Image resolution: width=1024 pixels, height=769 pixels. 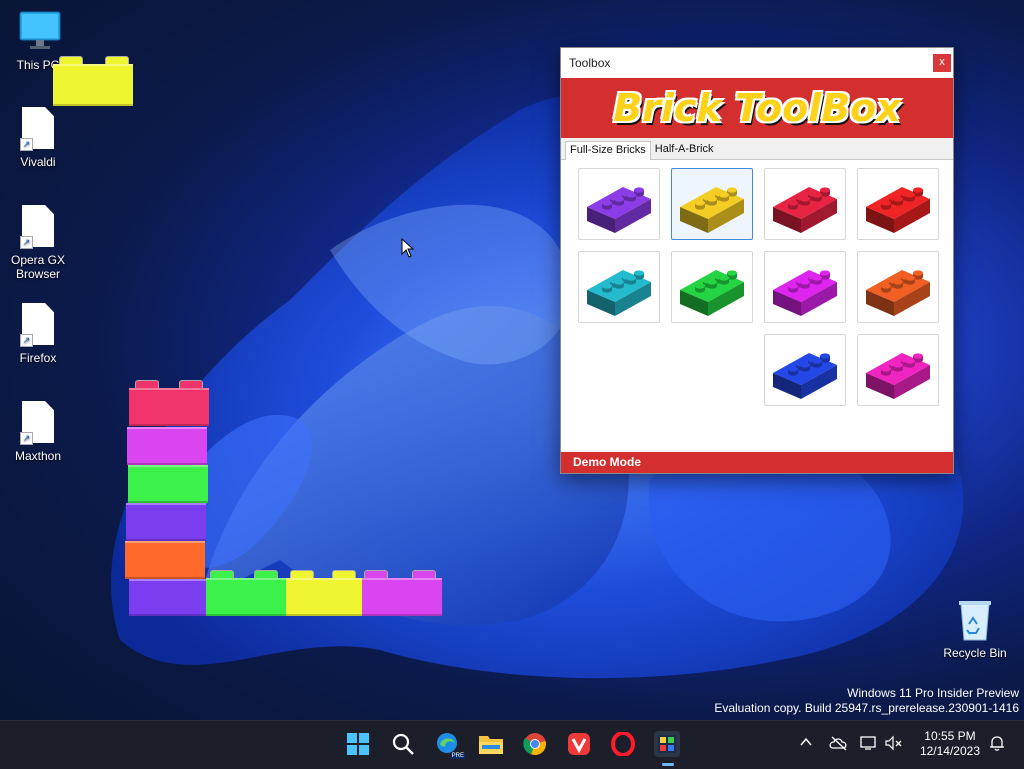 What do you see at coordinates (757, 149) in the screenshot?
I see `tab-strip: Full-Size Bricks Half-A-Brick` at bounding box center [757, 149].